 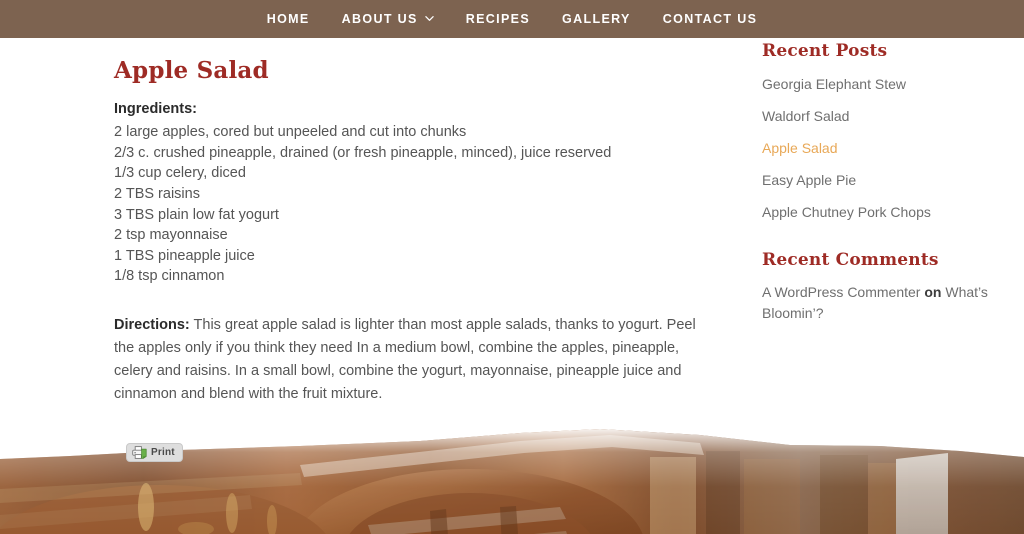 I want to click on nav-item-contact-us: CONTACT US, so click(x=710, y=19).